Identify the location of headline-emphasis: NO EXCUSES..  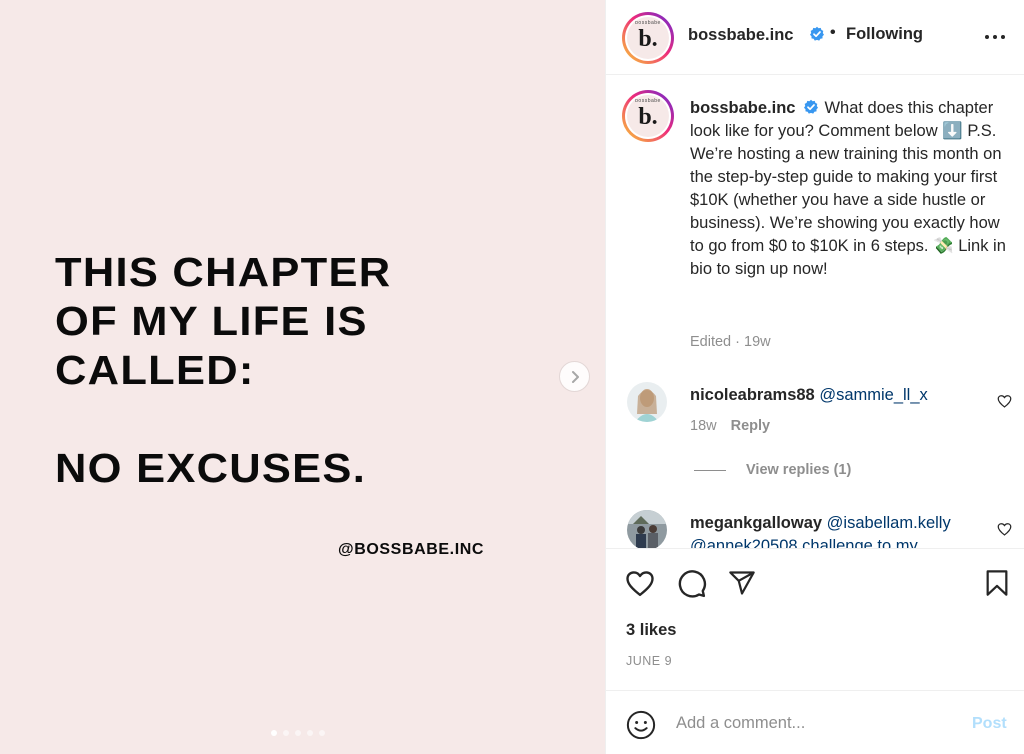
(211, 468).